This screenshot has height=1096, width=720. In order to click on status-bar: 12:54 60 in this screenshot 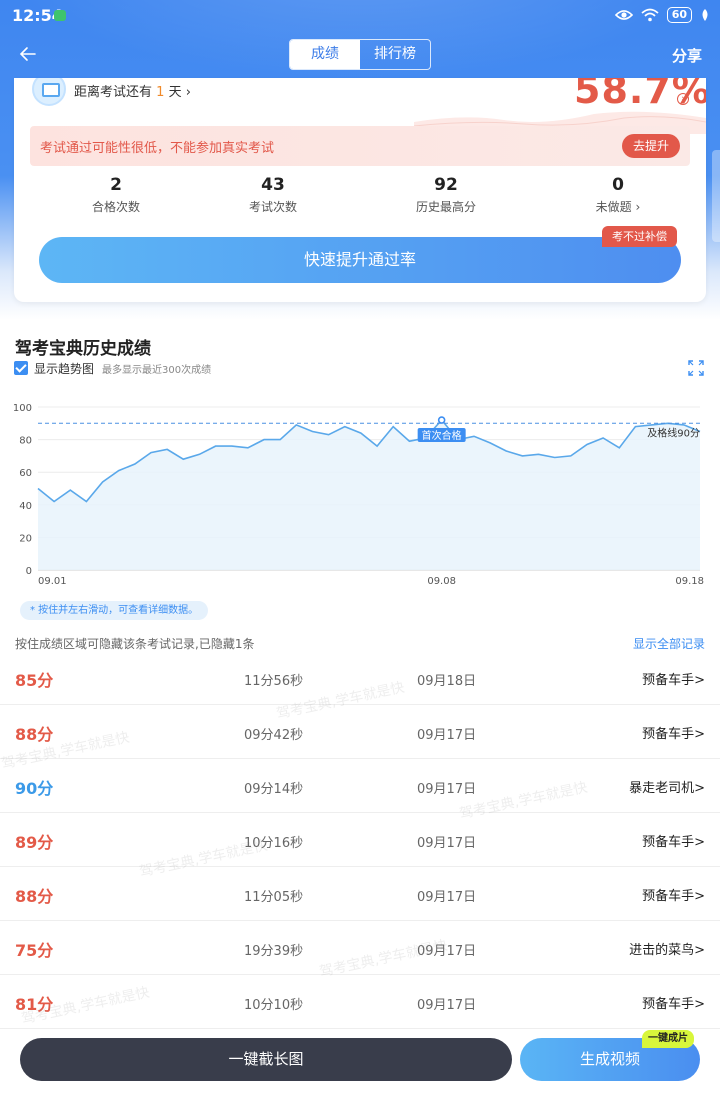, I will do `click(360, 16)`.